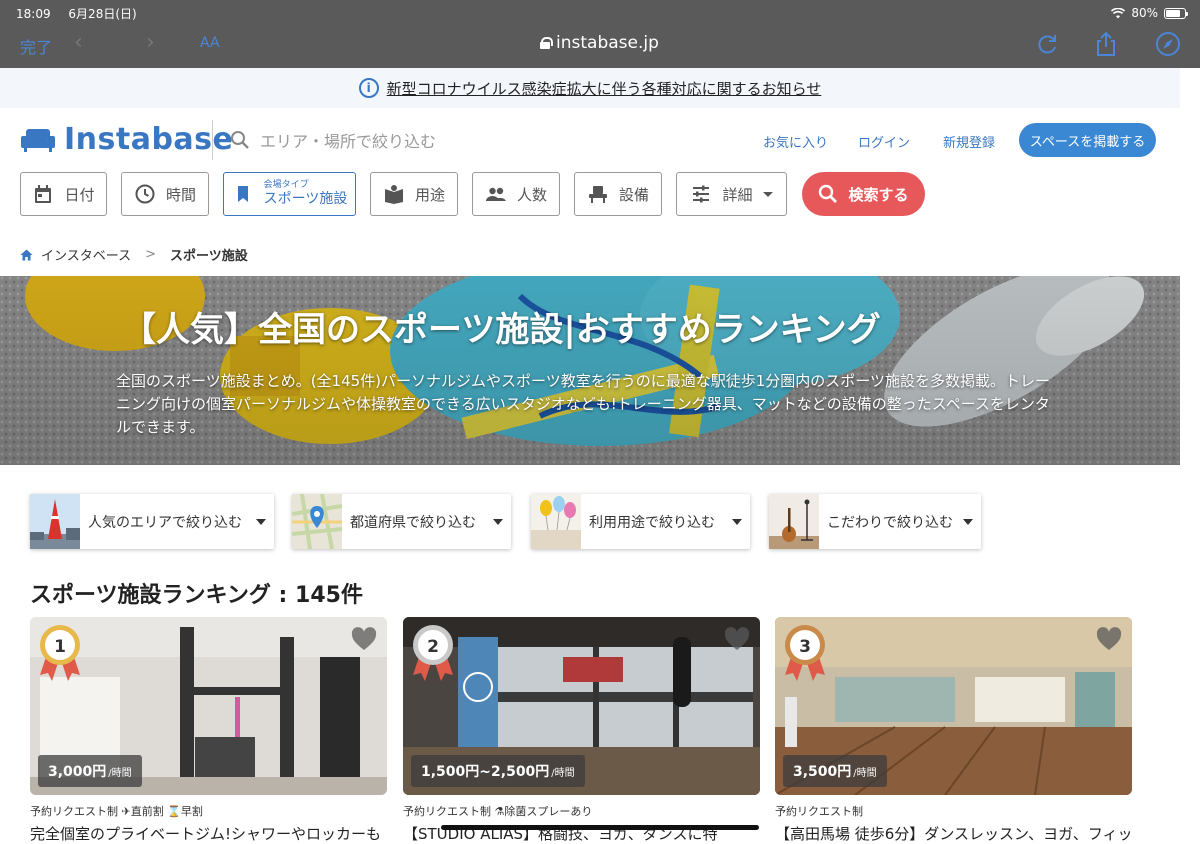  What do you see at coordinates (795, 141) in the screenshot?
I see `favorites-link: お気に入り` at bounding box center [795, 141].